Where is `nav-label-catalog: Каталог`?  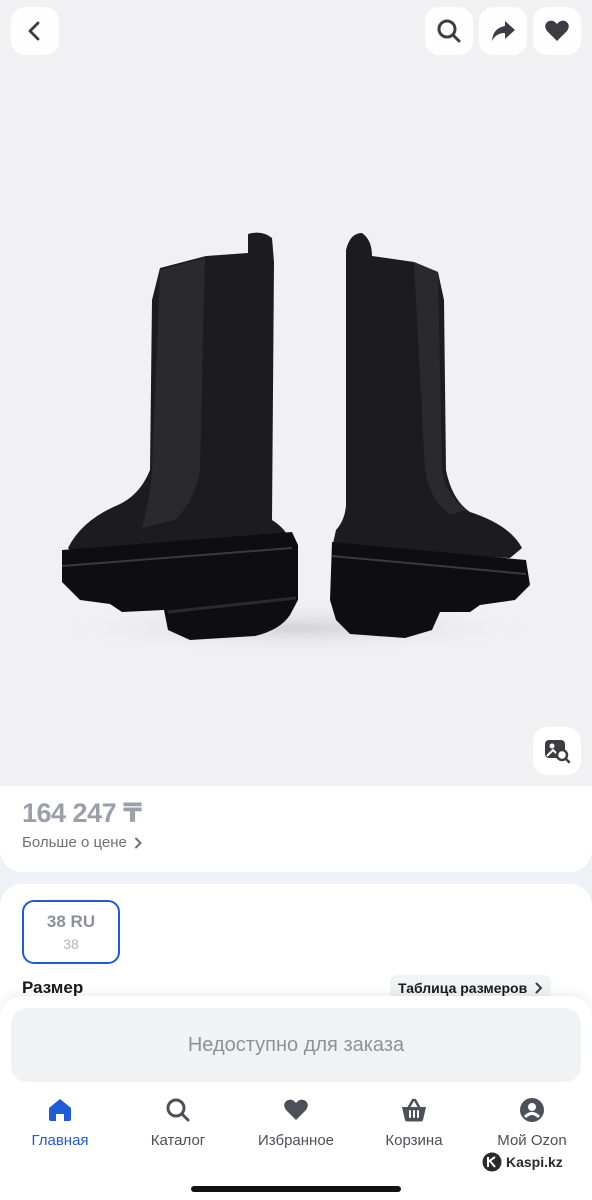 nav-label-catalog: Каталог is located at coordinates (178, 1140).